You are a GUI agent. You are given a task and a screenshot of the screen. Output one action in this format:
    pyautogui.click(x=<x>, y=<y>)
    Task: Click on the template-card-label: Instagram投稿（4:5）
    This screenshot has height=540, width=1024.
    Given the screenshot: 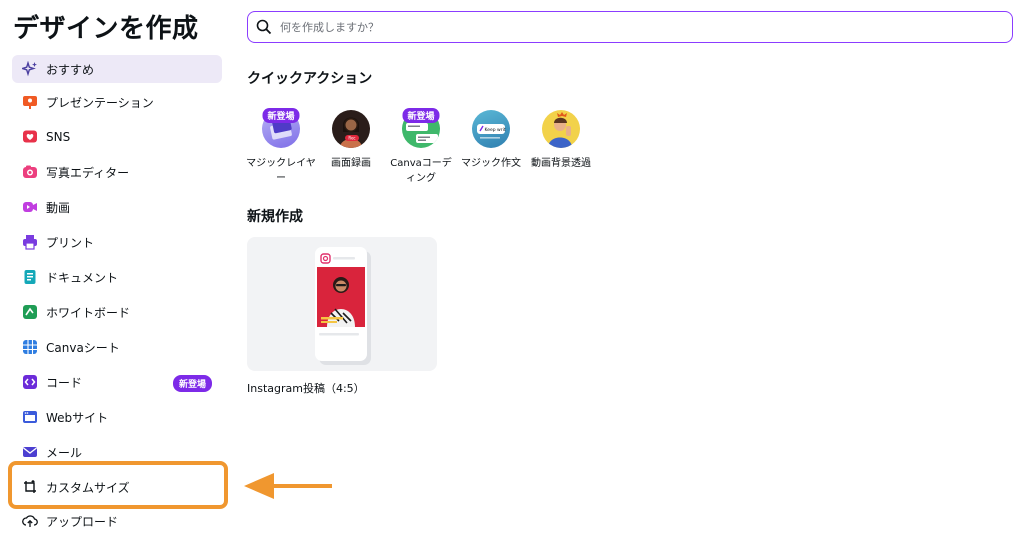 What is the action you would take?
    pyautogui.click(x=306, y=388)
    